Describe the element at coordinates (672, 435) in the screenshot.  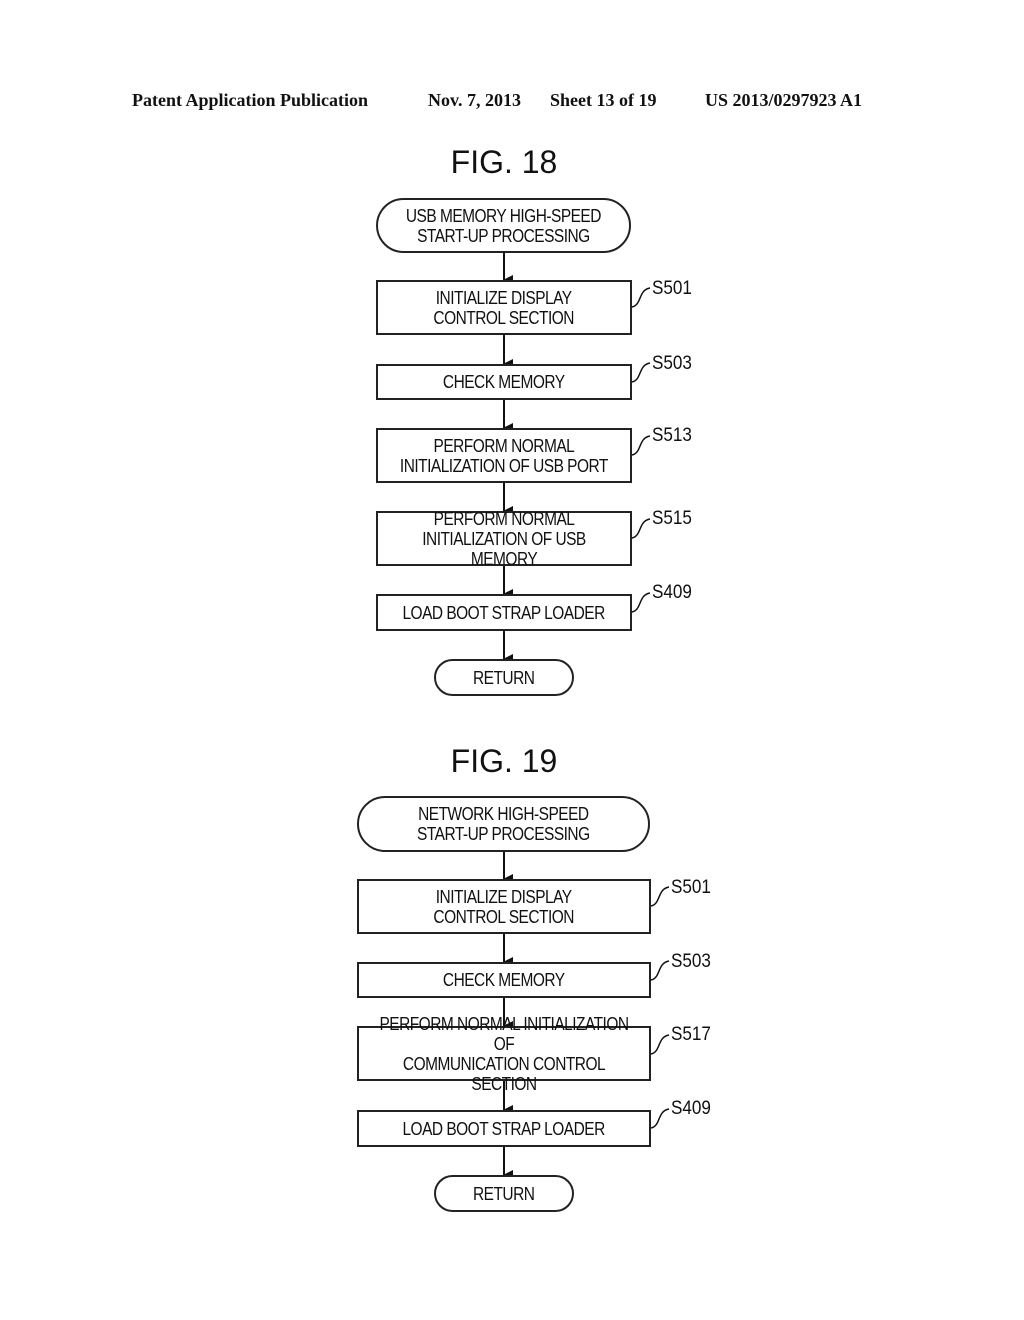
I see `step-label: S513` at that location.